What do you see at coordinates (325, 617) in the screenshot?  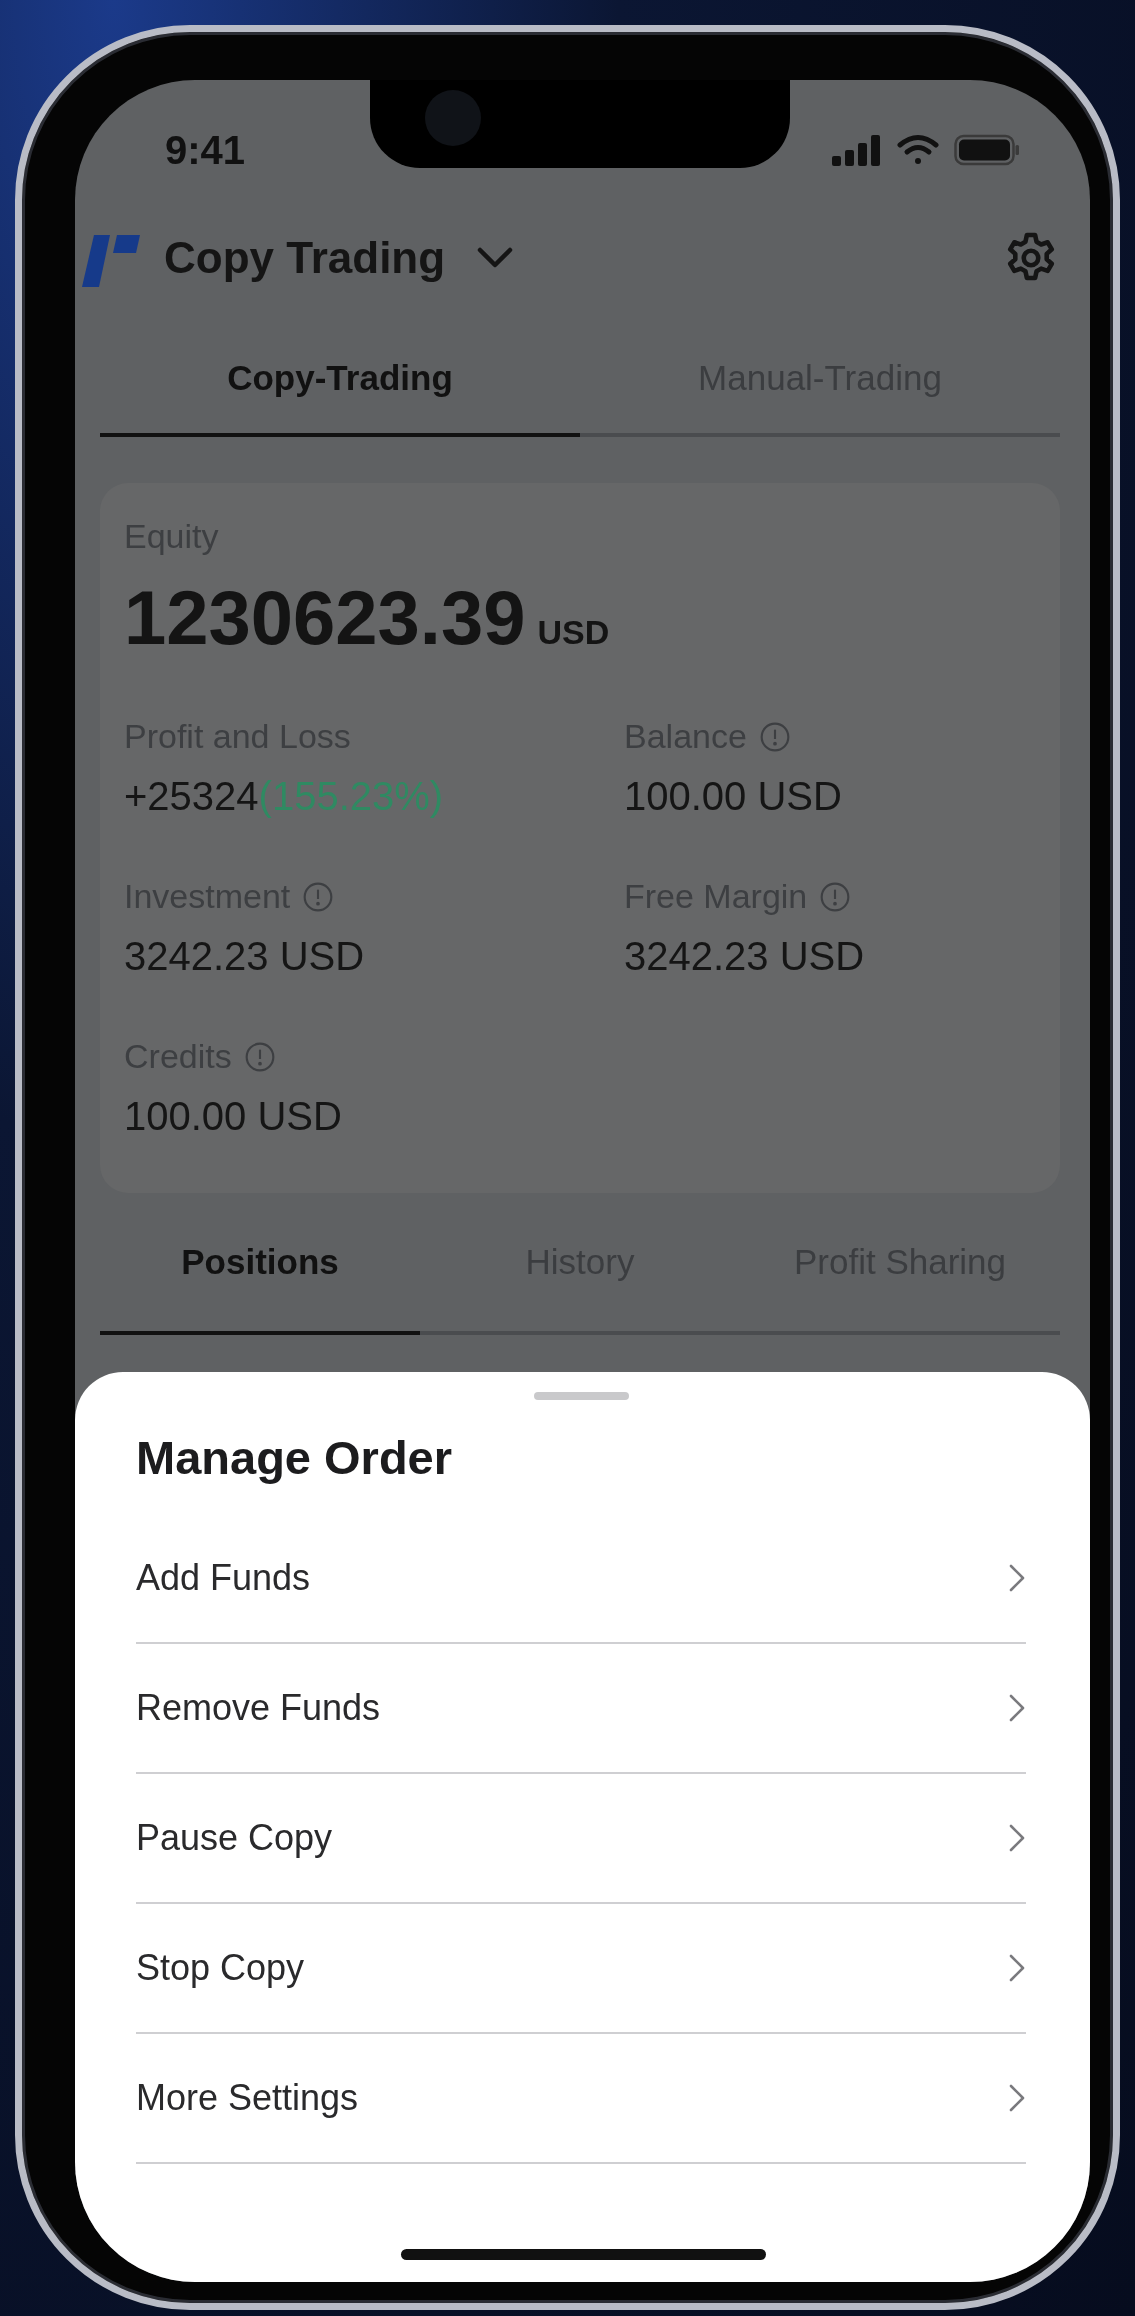 I see `equity-value: 1230623.39` at bounding box center [325, 617].